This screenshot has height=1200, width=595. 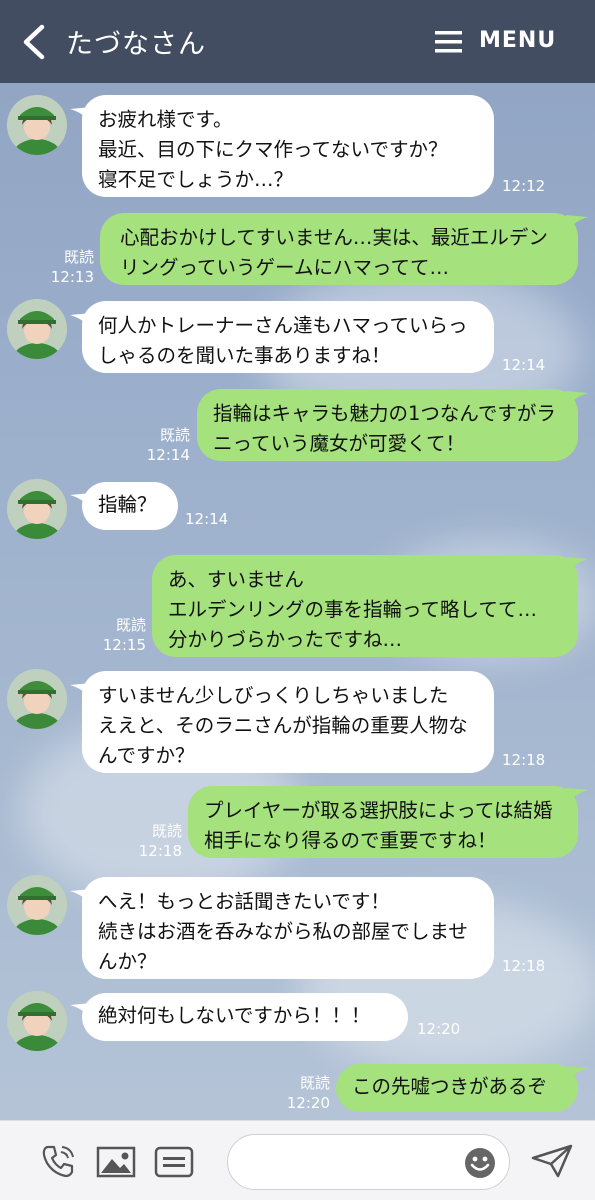 I want to click on message-bubble-outgoing: この先嘘つきがあるぞ, so click(x=457, y=1088).